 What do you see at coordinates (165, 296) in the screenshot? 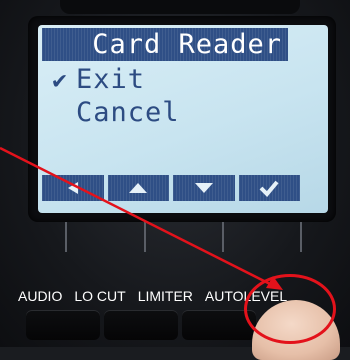
I see `limiter-button-label: LIMITER` at bounding box center [165, 296].